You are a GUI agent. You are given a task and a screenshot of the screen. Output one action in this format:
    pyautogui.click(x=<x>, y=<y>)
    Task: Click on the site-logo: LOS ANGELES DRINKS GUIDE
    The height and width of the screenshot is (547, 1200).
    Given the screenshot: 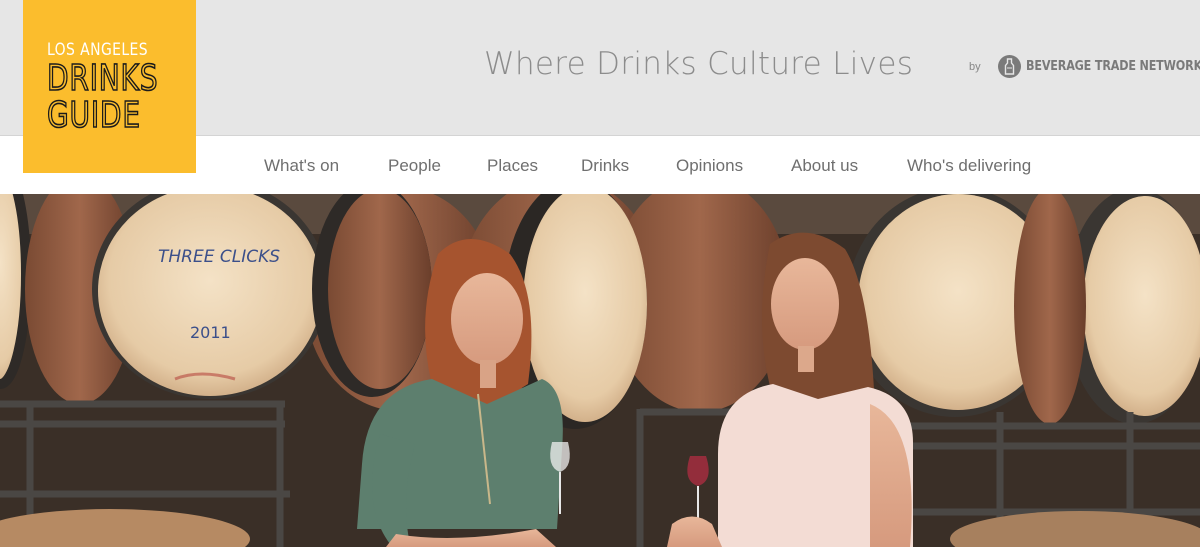 What is the action you would take?
    pyautogui.click(x=109, y=86)
    